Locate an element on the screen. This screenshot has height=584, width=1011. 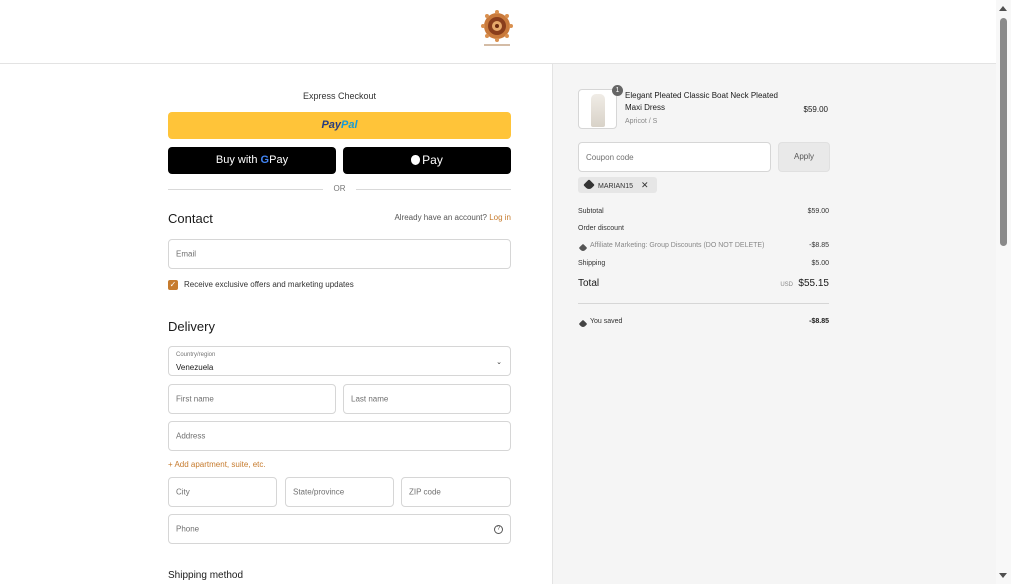
zip-field: ZIP code is located at coordinates (456, 492).